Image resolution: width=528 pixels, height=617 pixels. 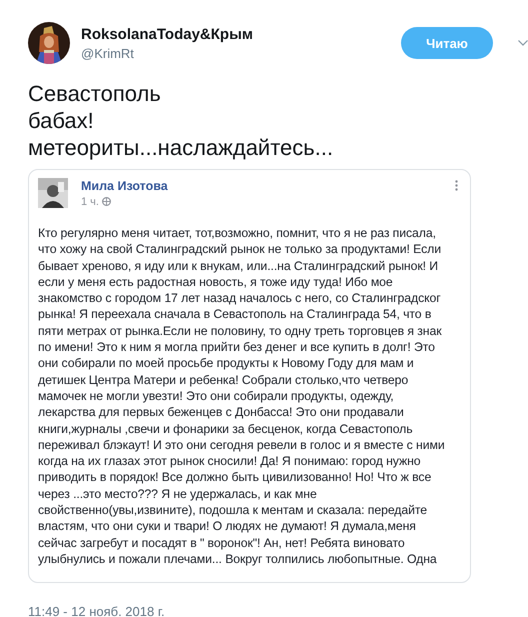 What do you see at coordinates (216, 396) in the screenshot?
I see `post-text-line: мамочек не могли увезти! Это они собирали продукты, одежду,` at bounding box center [216, 396].